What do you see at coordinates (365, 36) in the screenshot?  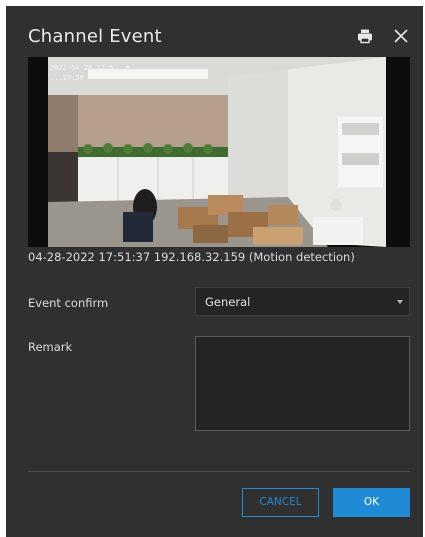 I see `print-icon` at bounding box center [365, 36].